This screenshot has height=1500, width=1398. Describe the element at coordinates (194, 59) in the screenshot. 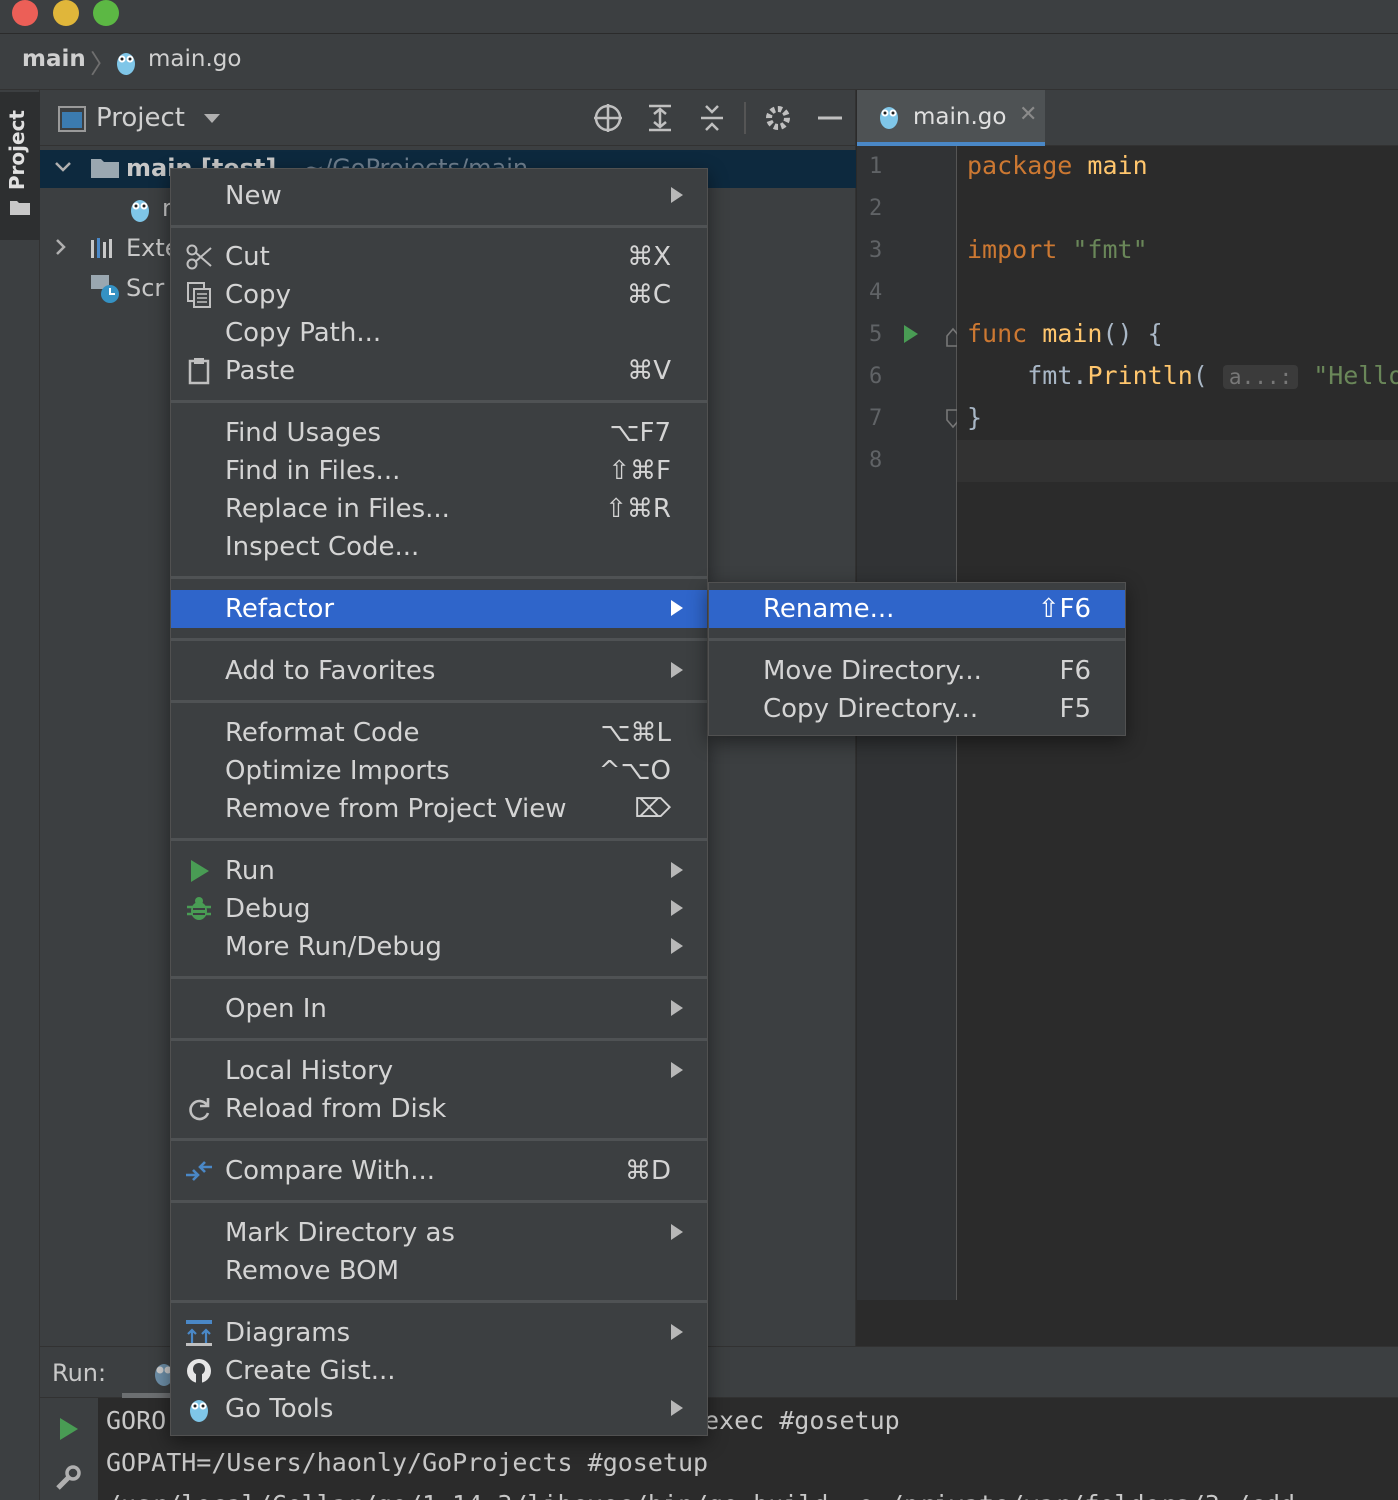

I see `breadcrumb-file: main.go` at that location.